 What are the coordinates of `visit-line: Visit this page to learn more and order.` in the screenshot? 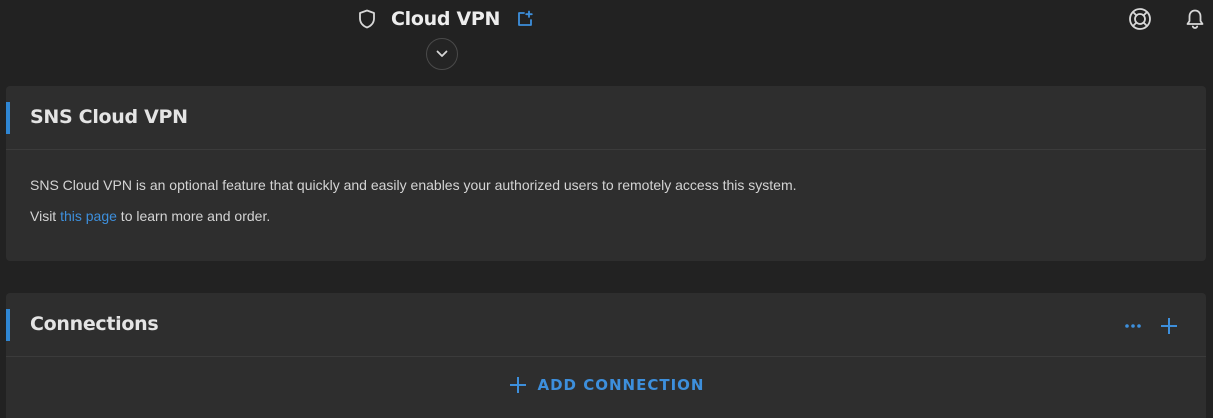 It's located at (606, 216).